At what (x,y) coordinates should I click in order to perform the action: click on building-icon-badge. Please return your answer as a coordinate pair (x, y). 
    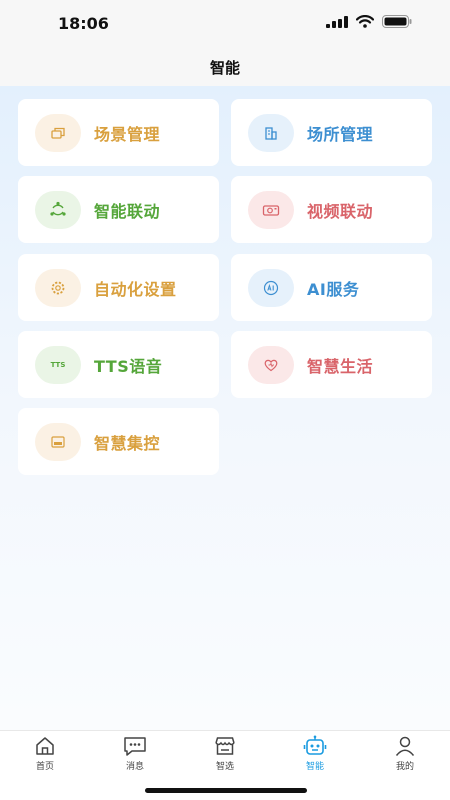
    Looking at the image, I should click on (271, 132).